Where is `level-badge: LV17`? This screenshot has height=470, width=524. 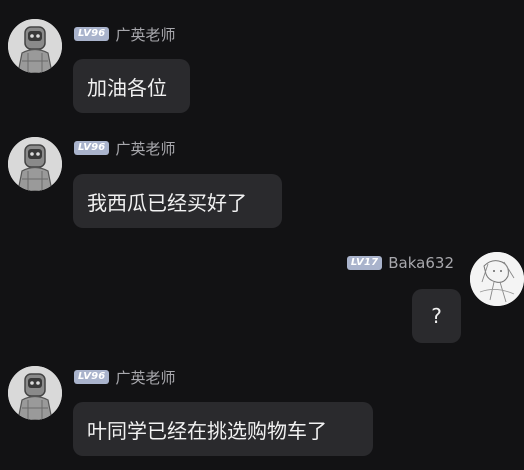
level-badge: LV17 is located at coordinates (364, 263).